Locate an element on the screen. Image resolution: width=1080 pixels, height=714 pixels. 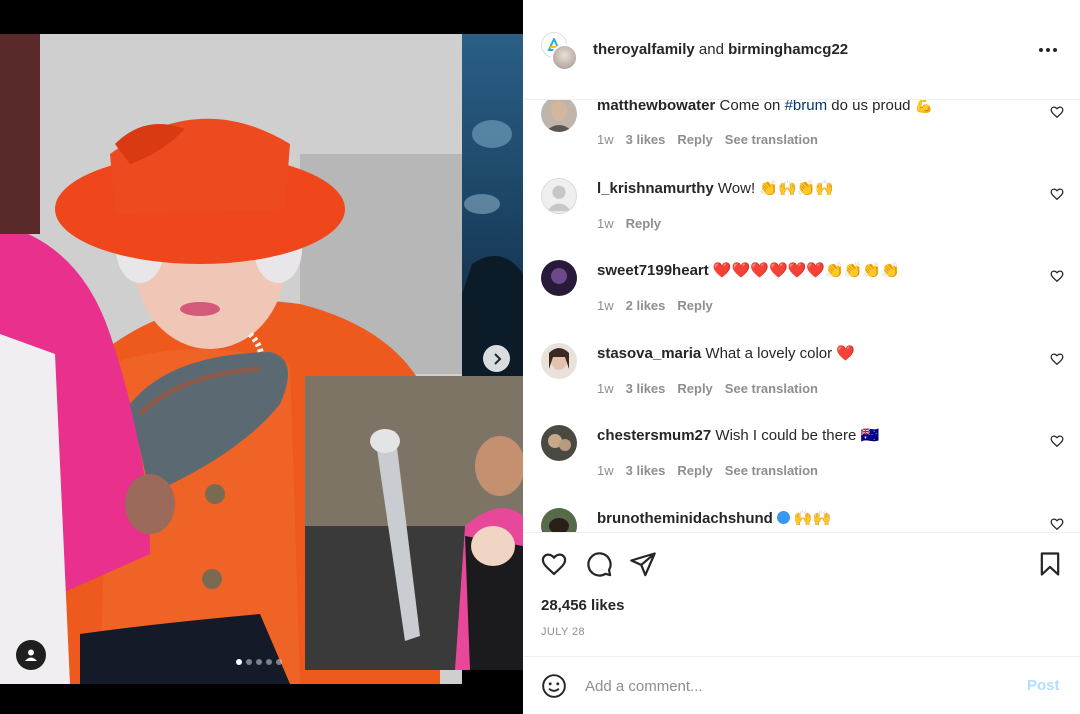
hashtag-link: #brum is located at coordinates (806, 107).